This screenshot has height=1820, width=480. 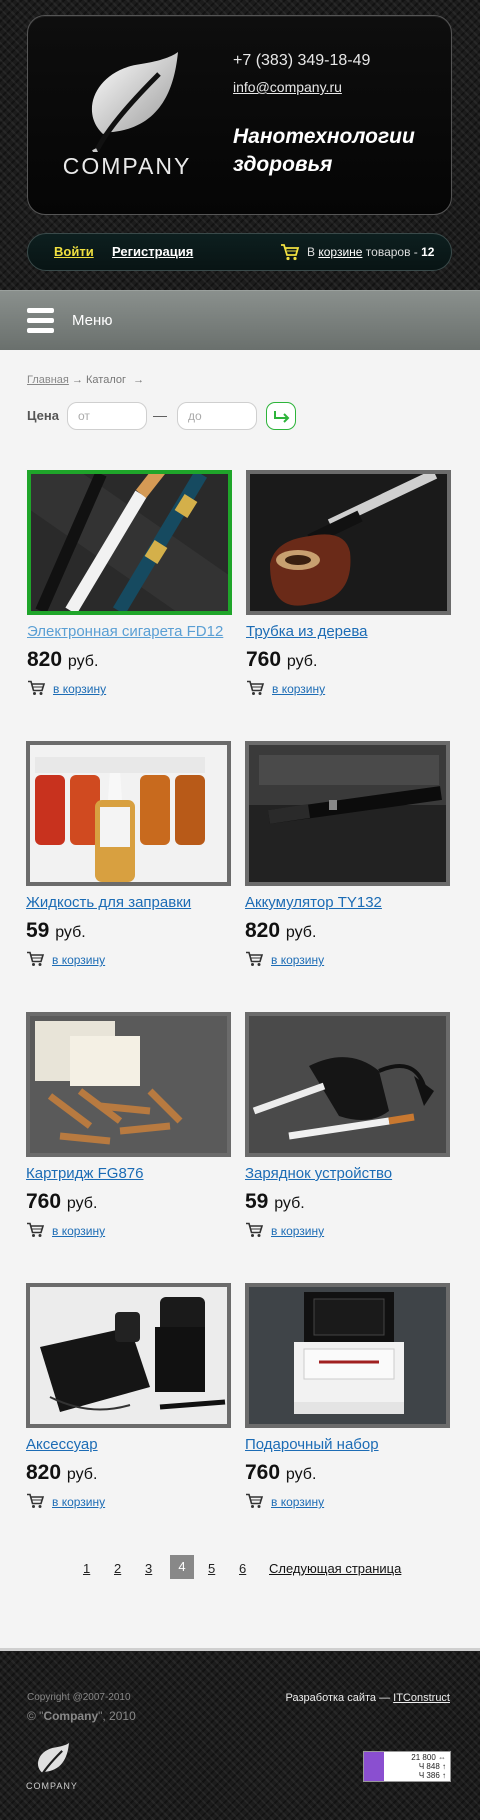 I want to click on price-to-input, so click(x=217, y=416).